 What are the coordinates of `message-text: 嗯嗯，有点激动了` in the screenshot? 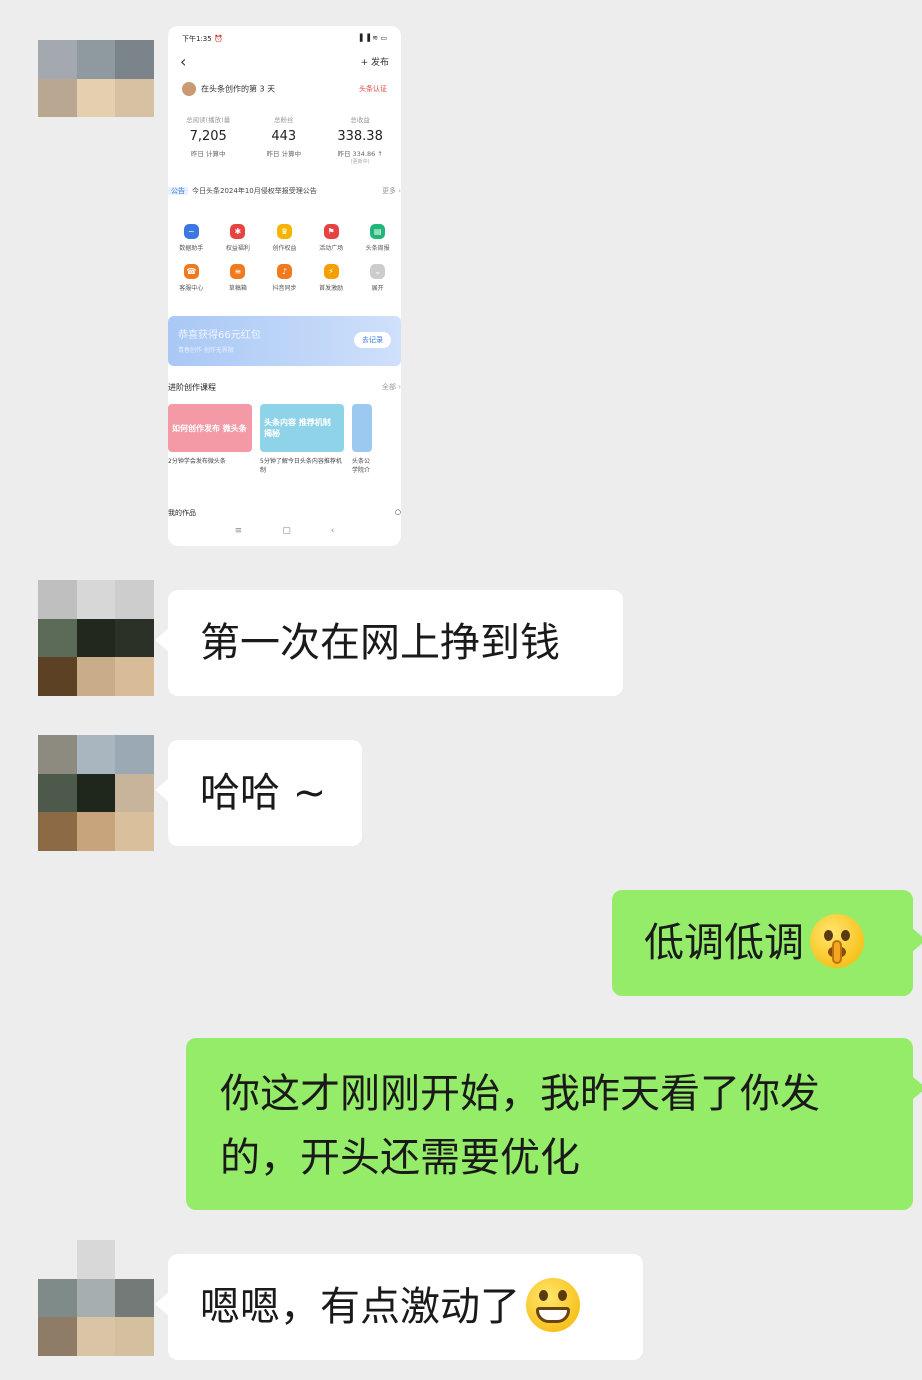 It's located at (360, 1307).